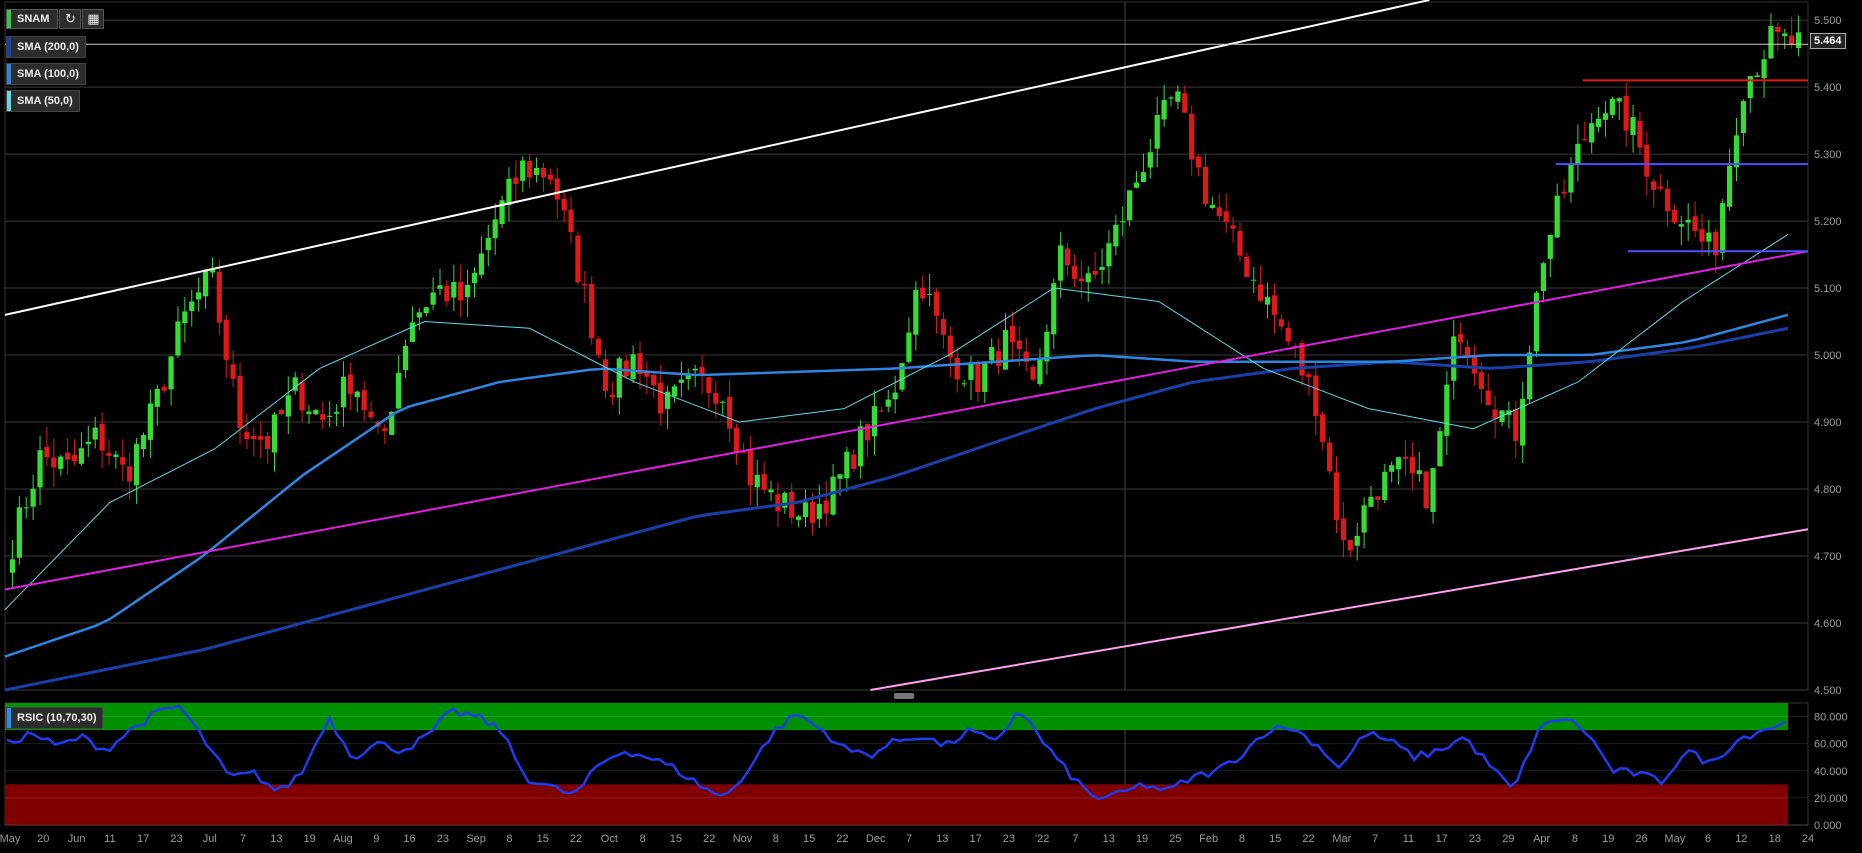 Image resolution: width=1862 pixels, height=853 pixels. Describe the element at coordinates (896, 804) in the screenshot. I see `rsi-oversold-band` at that location.